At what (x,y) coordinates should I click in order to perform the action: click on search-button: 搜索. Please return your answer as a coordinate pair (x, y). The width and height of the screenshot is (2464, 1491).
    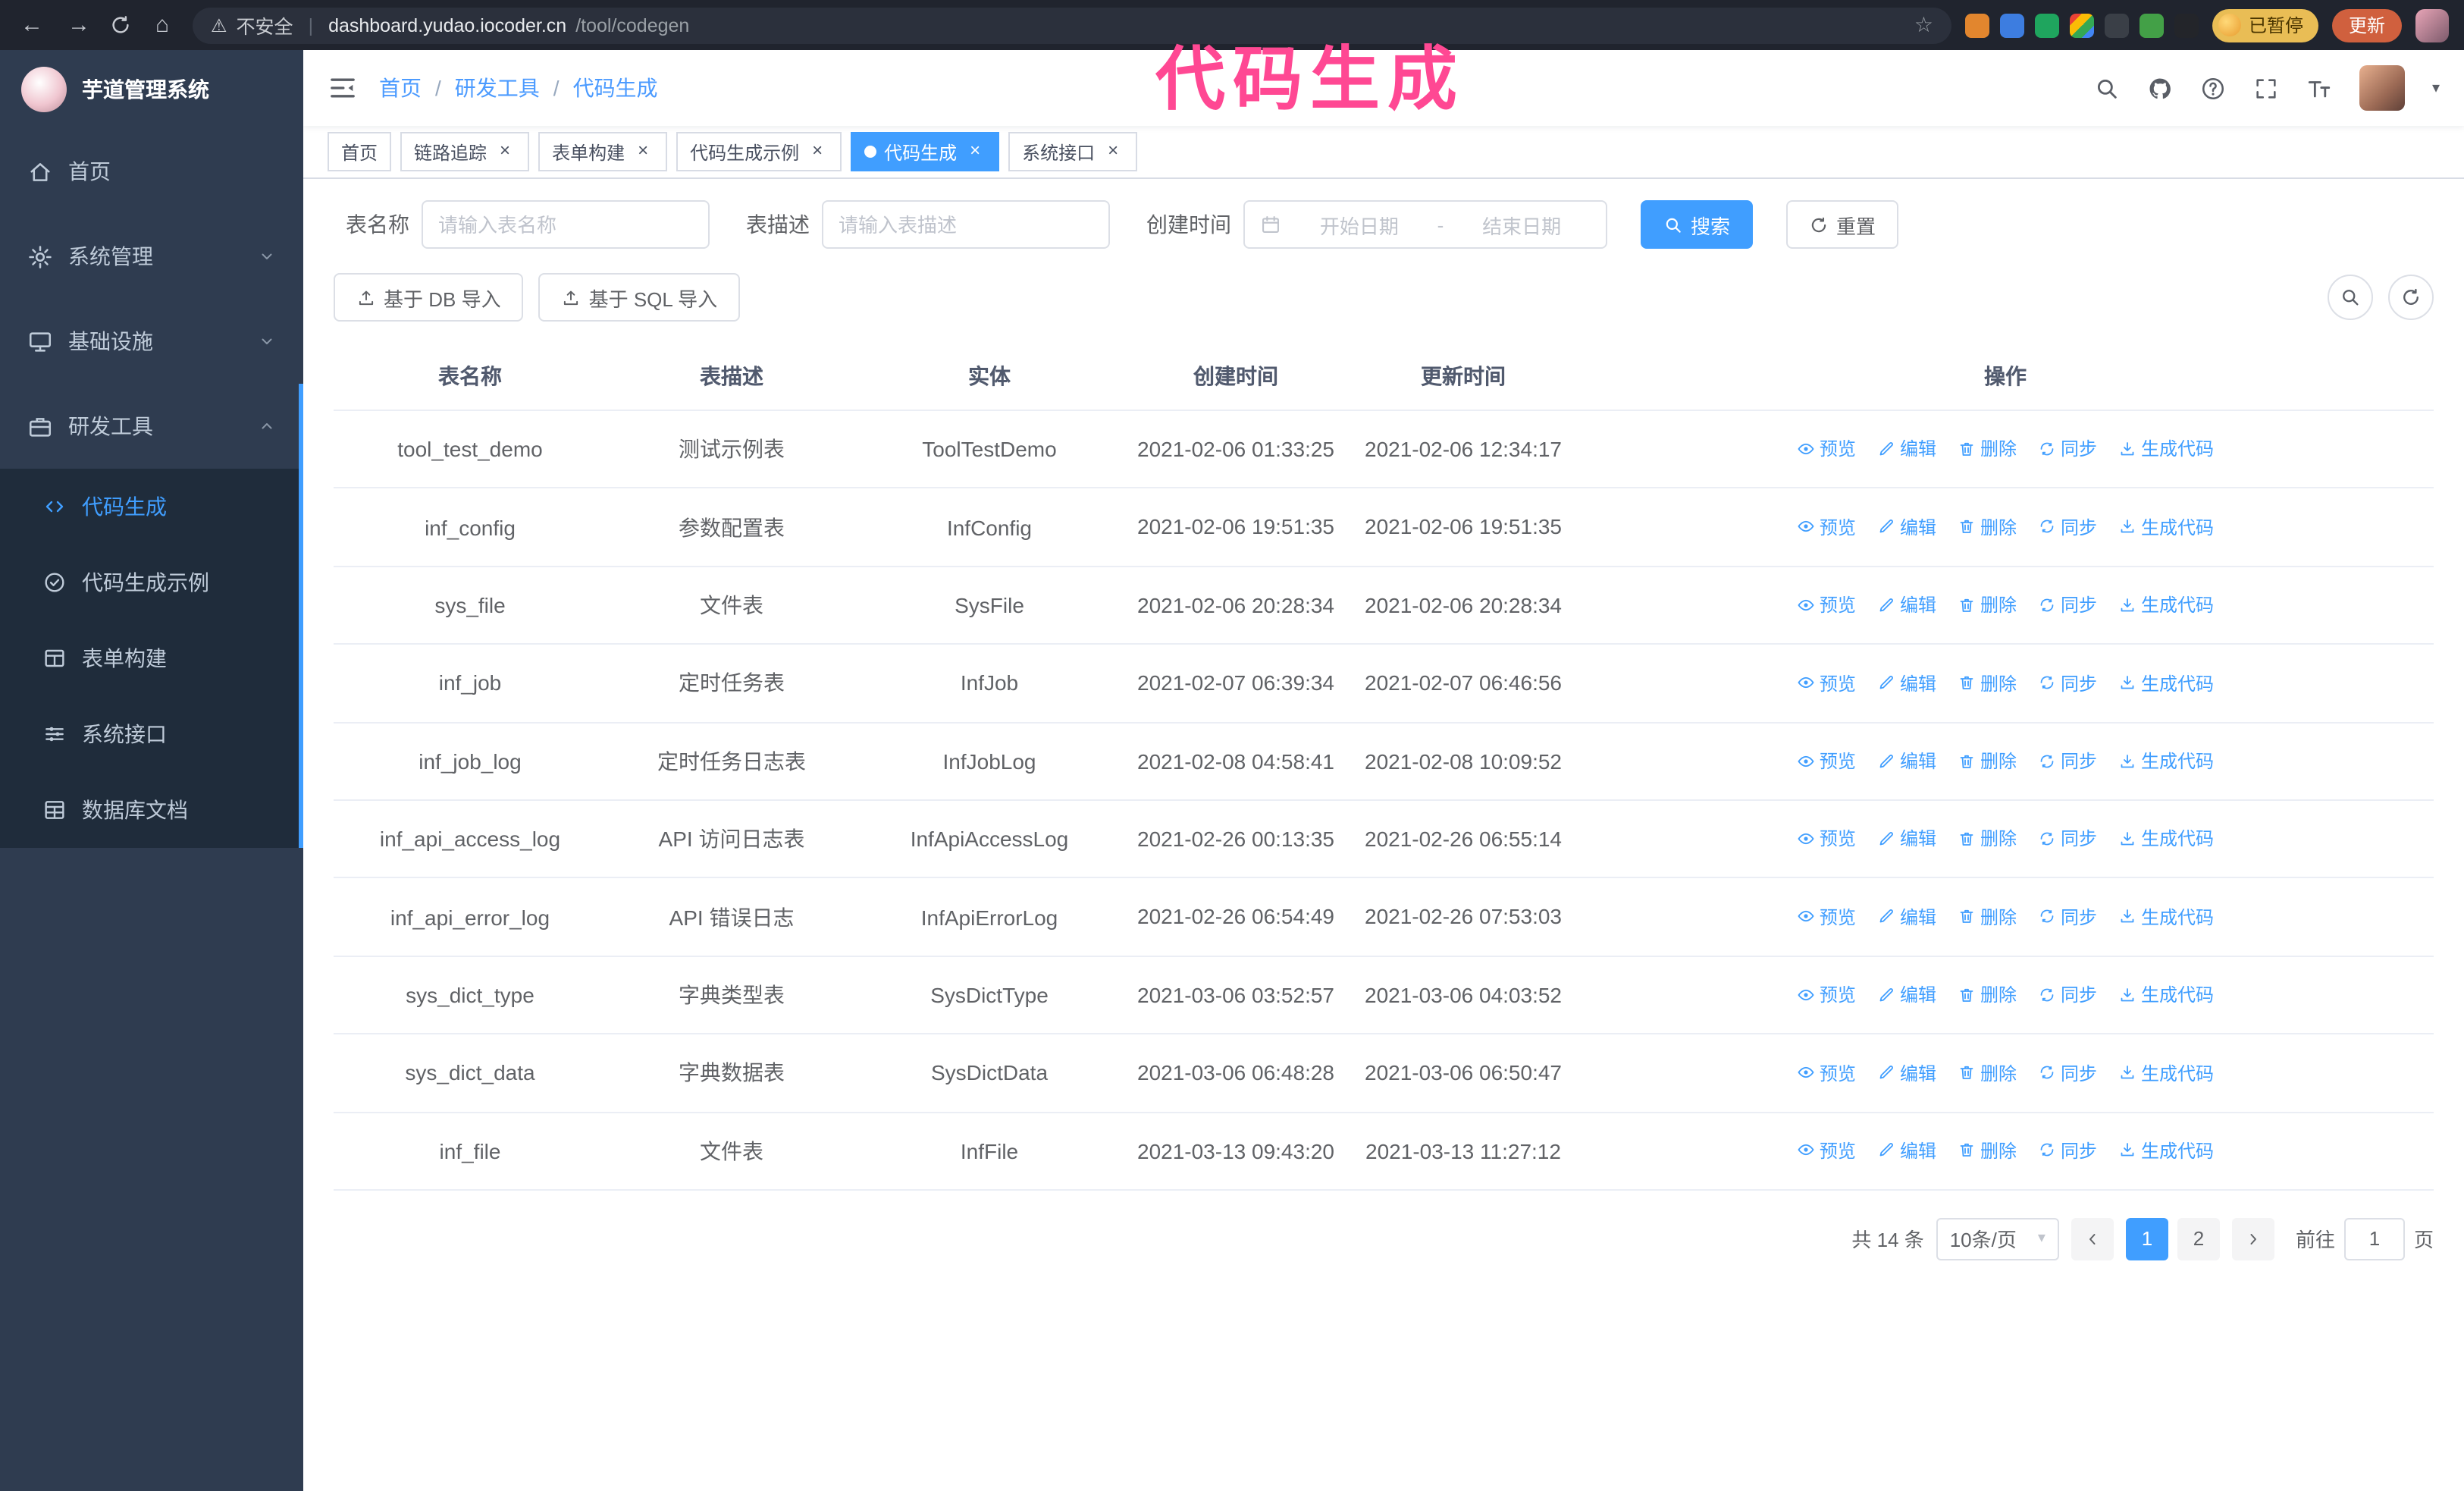
    Looking at the image, I should click on (1698, 224).